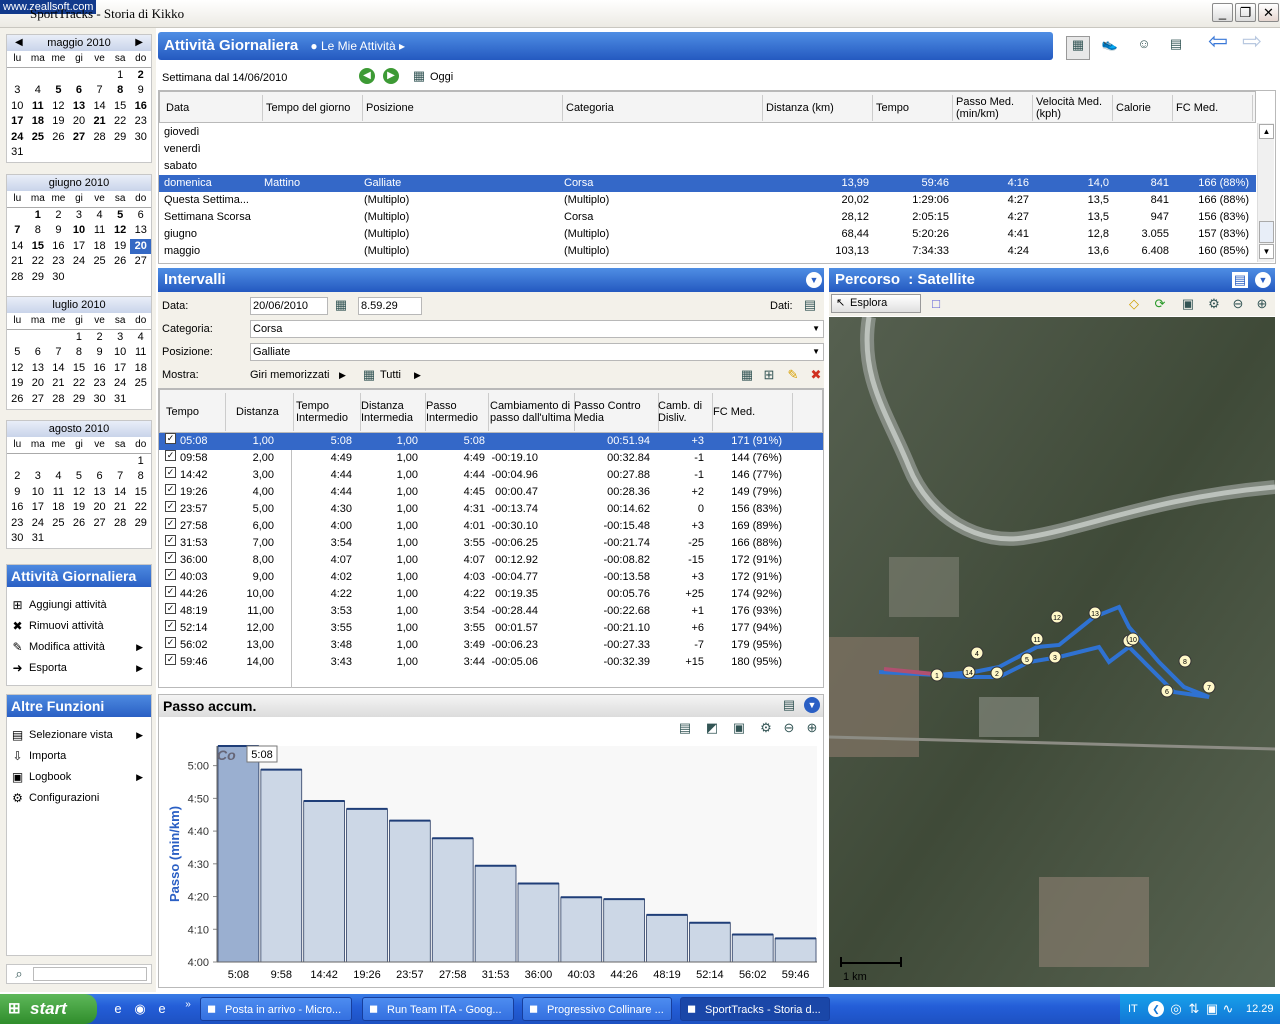  What do you see at coordinates (390, 375) in the screenshot?
I see `all-dropdown: Tutti` at bounding box center [390, 375].